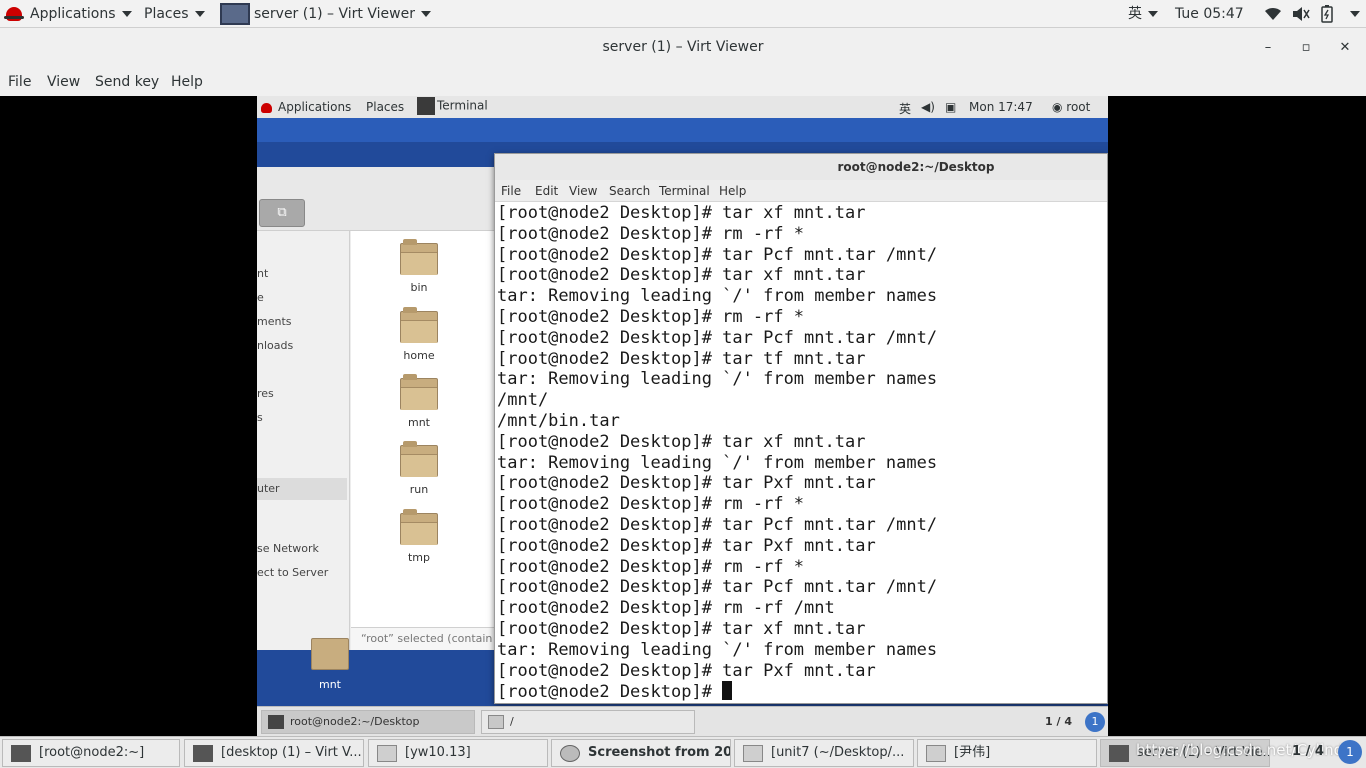  What do you see at coordinates (801, 167) in the screenshot?
I see `terminal-title: root@node2:~/Desktop` at bounding box center [801, 167].